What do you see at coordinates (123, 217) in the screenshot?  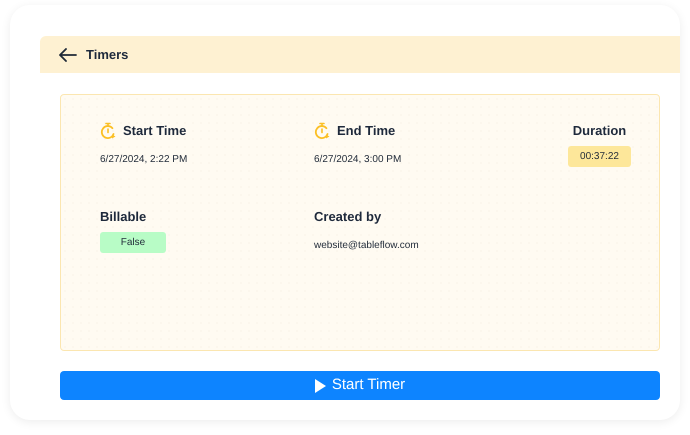 I see `field-label: Billable` at bounding box center [123, 217].